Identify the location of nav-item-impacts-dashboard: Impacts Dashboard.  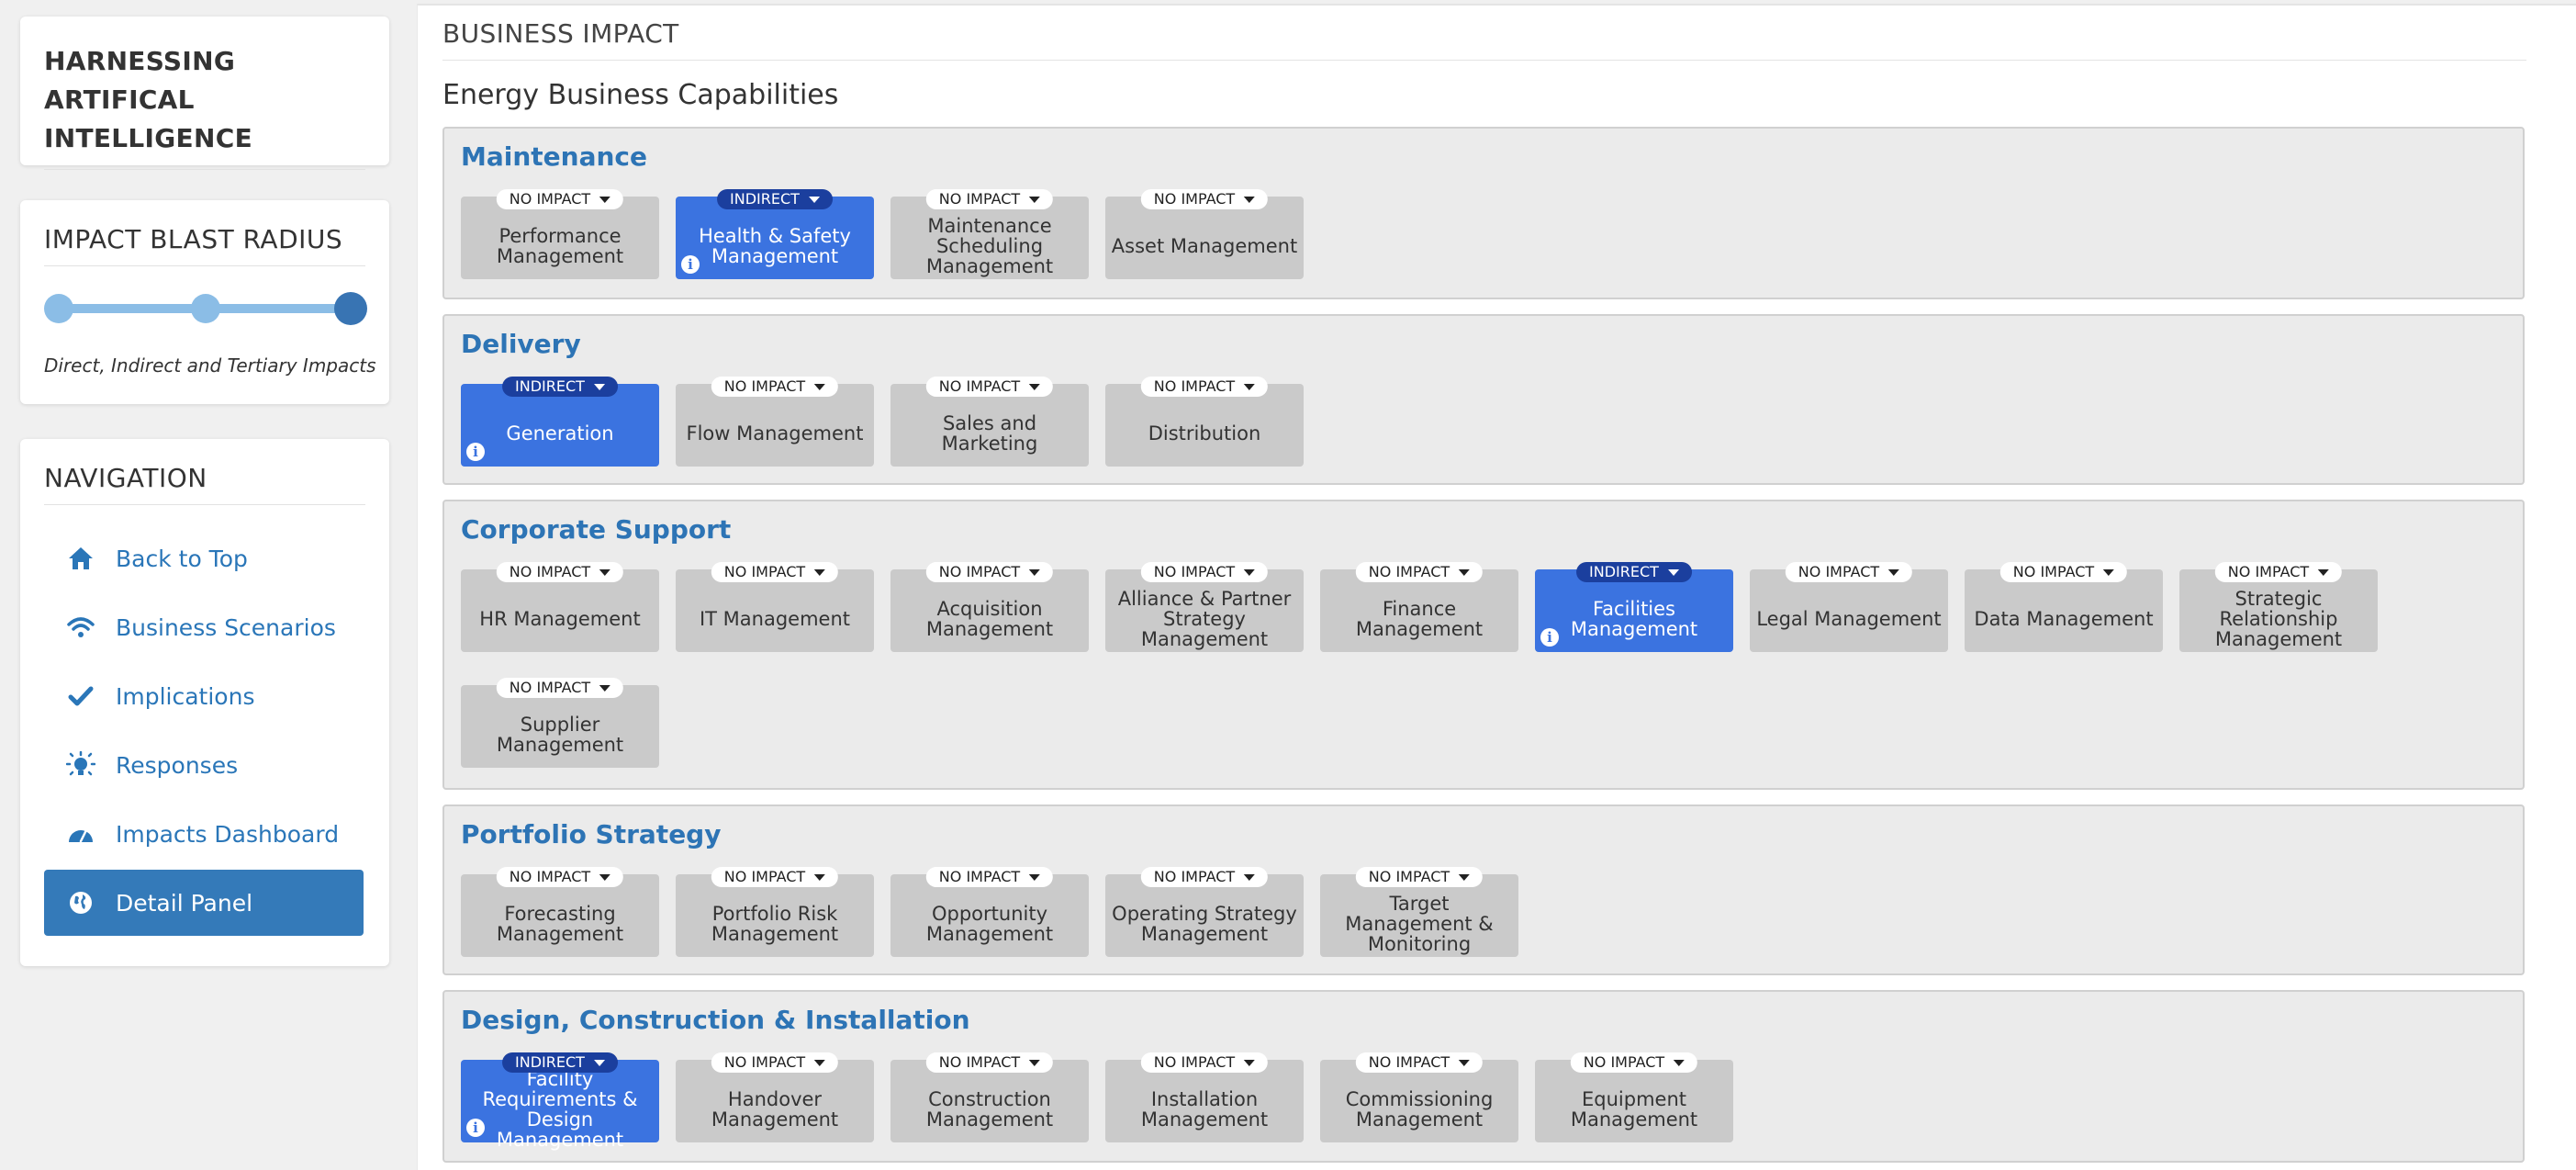
(204, 834).